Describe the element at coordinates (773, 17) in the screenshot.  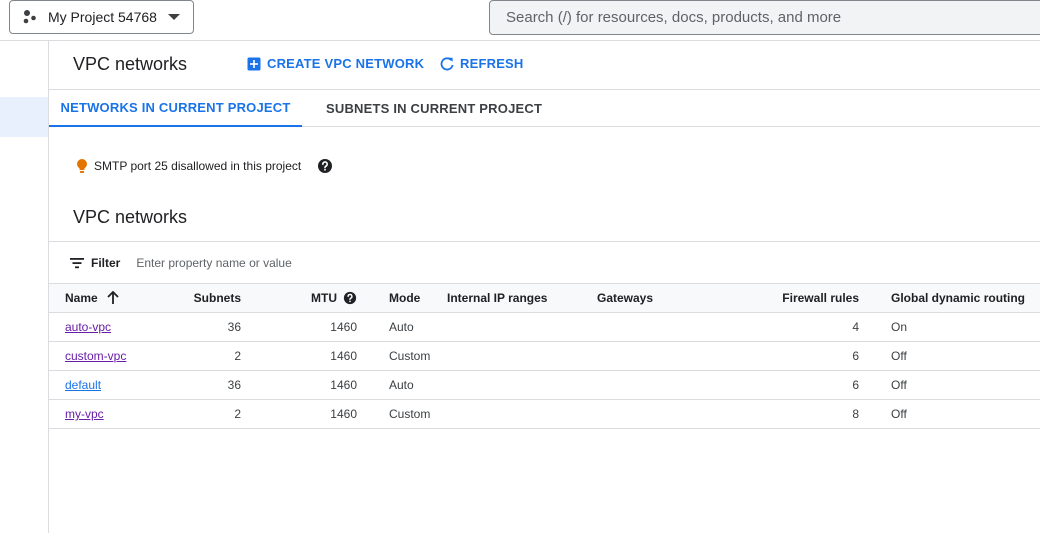
I see `search-input` at that location.